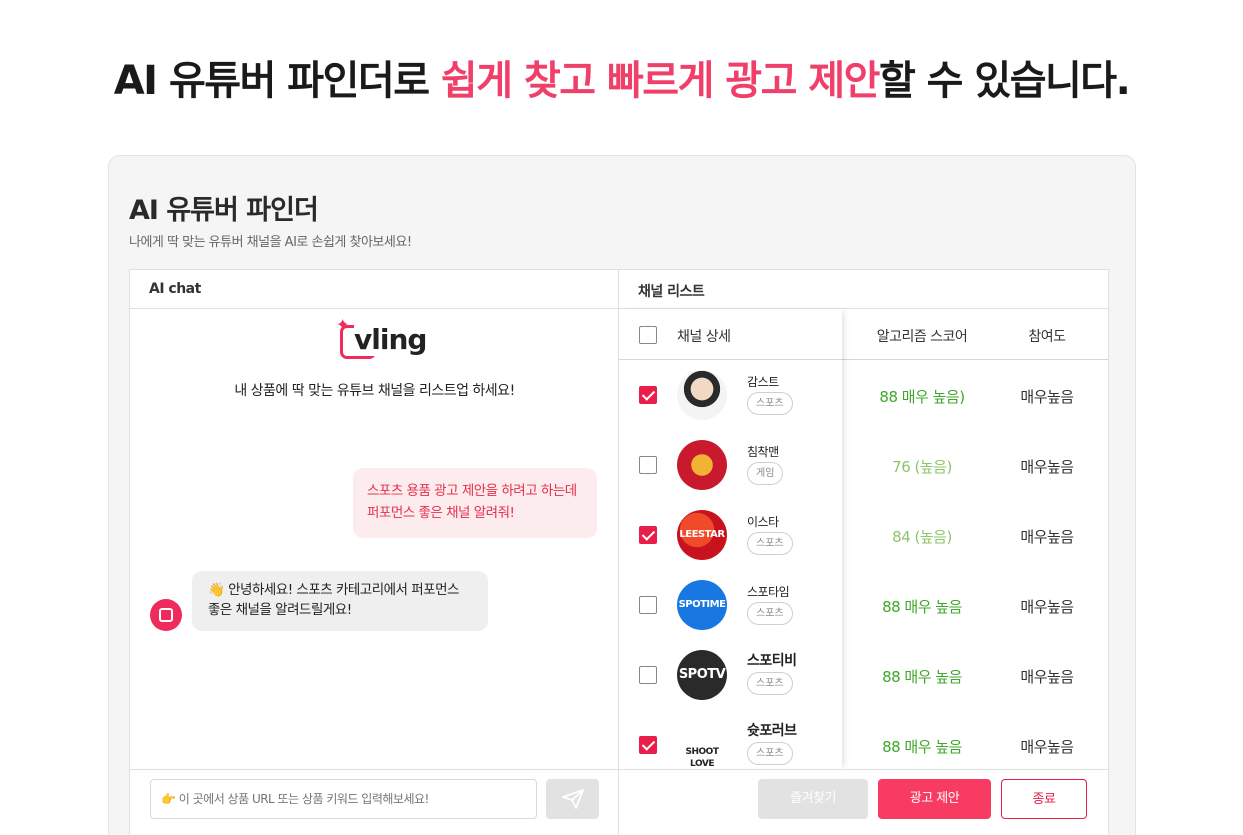 This screenshot has height=835, width=1243. What do you see at coordinates (224, 210) in the screenshot?
I see `panel-title: AI 유튜버 파인더` at bounding box center [224, 210].